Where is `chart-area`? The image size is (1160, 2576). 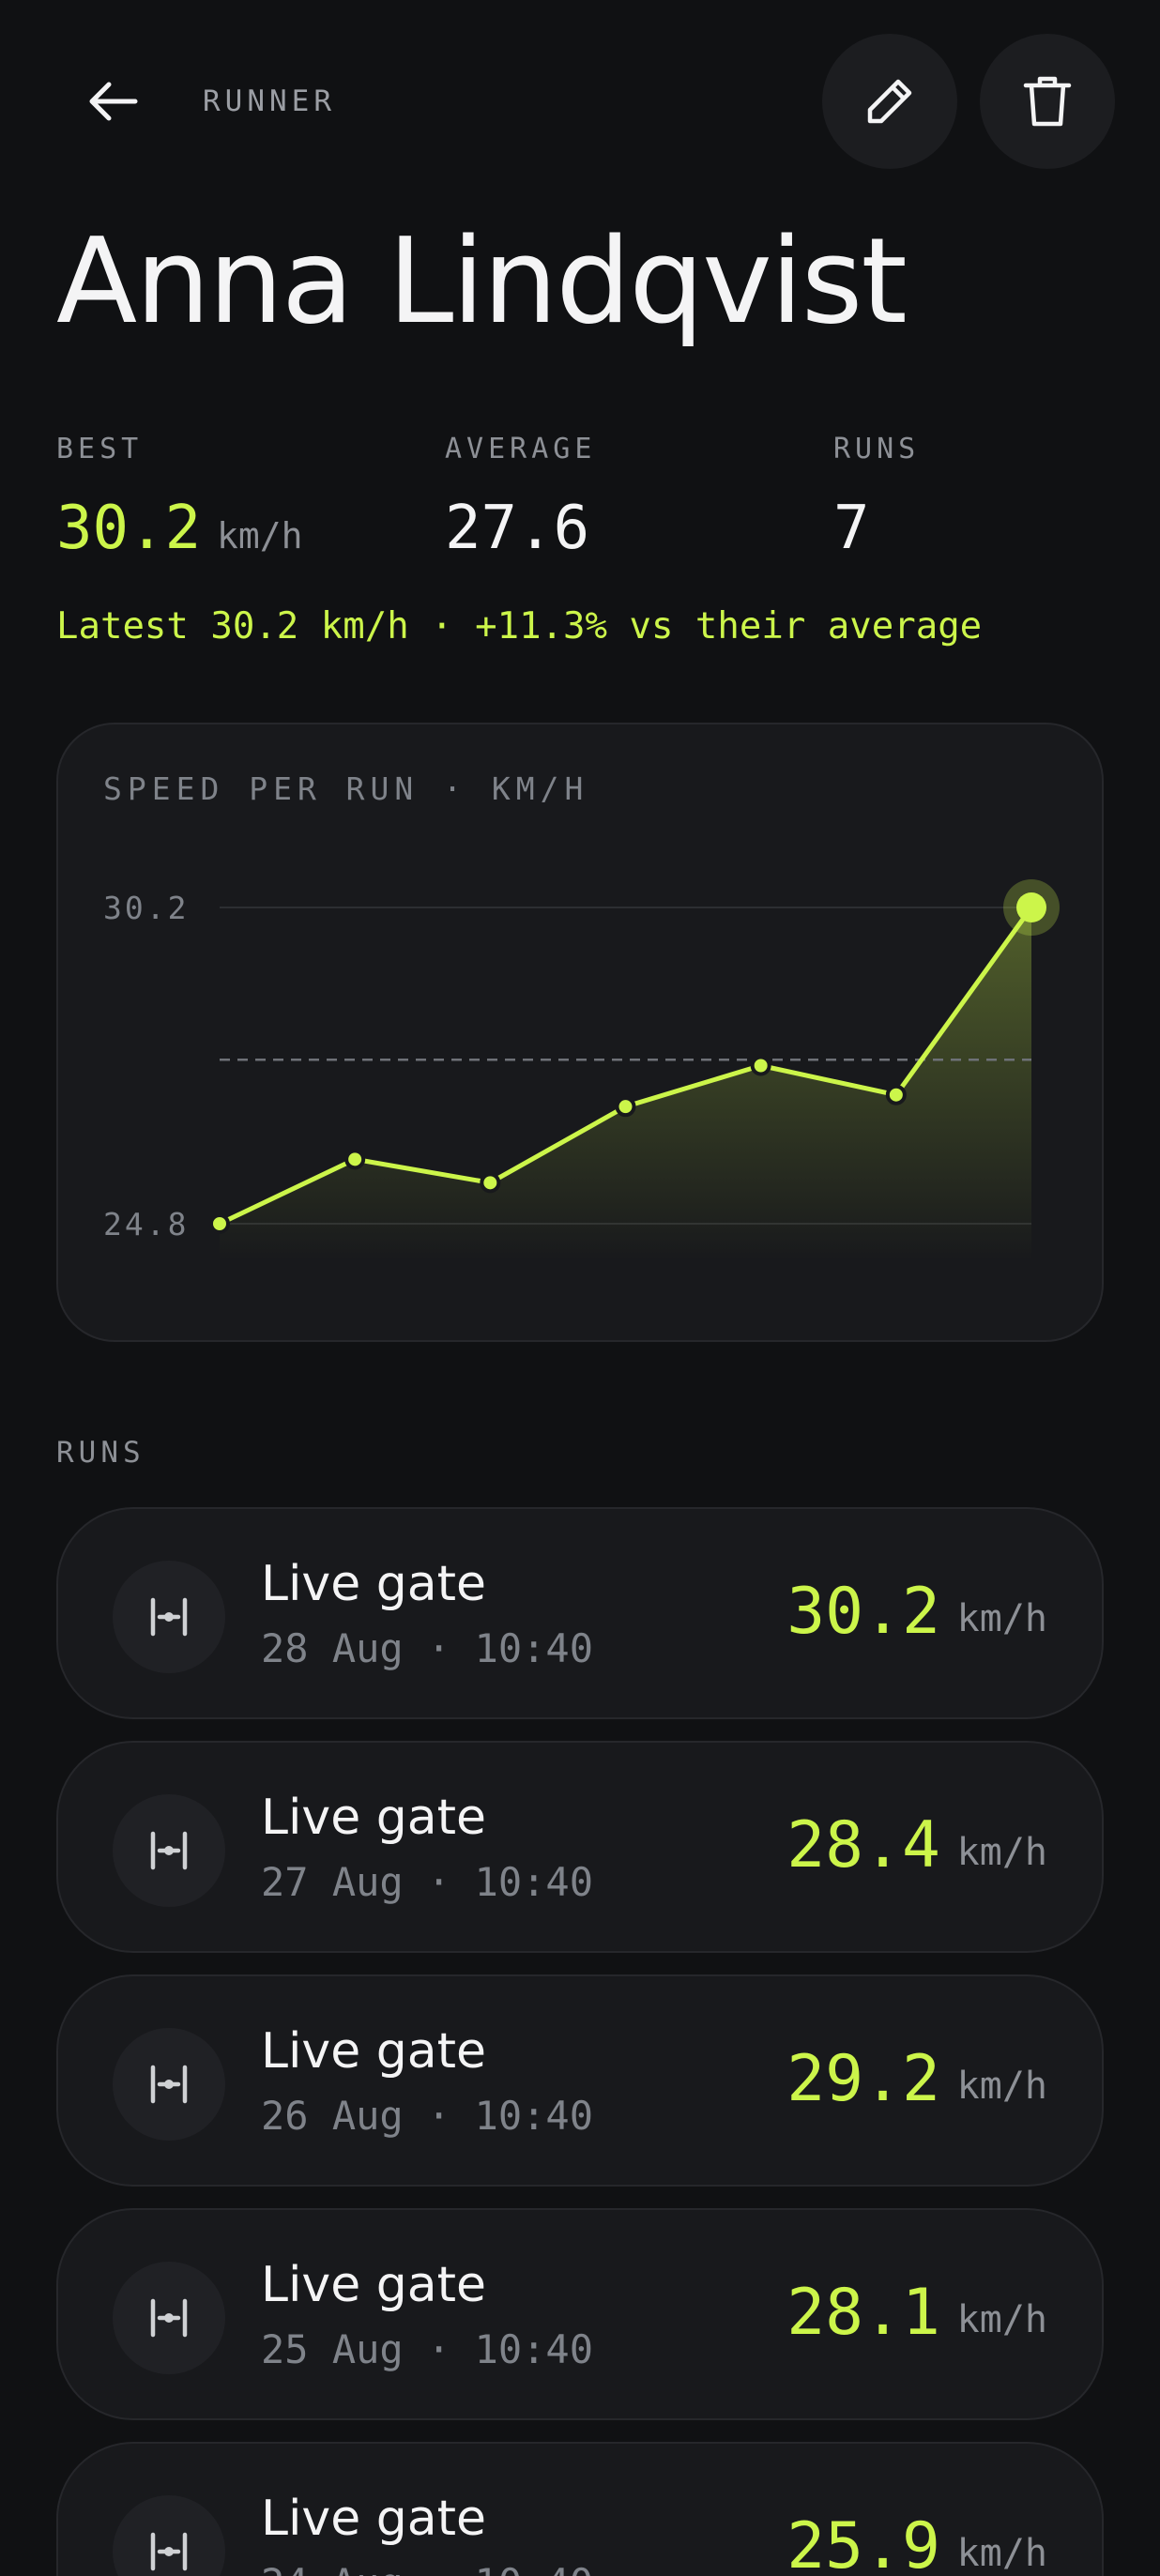 chart-area is located at coordinates (625, 1084).